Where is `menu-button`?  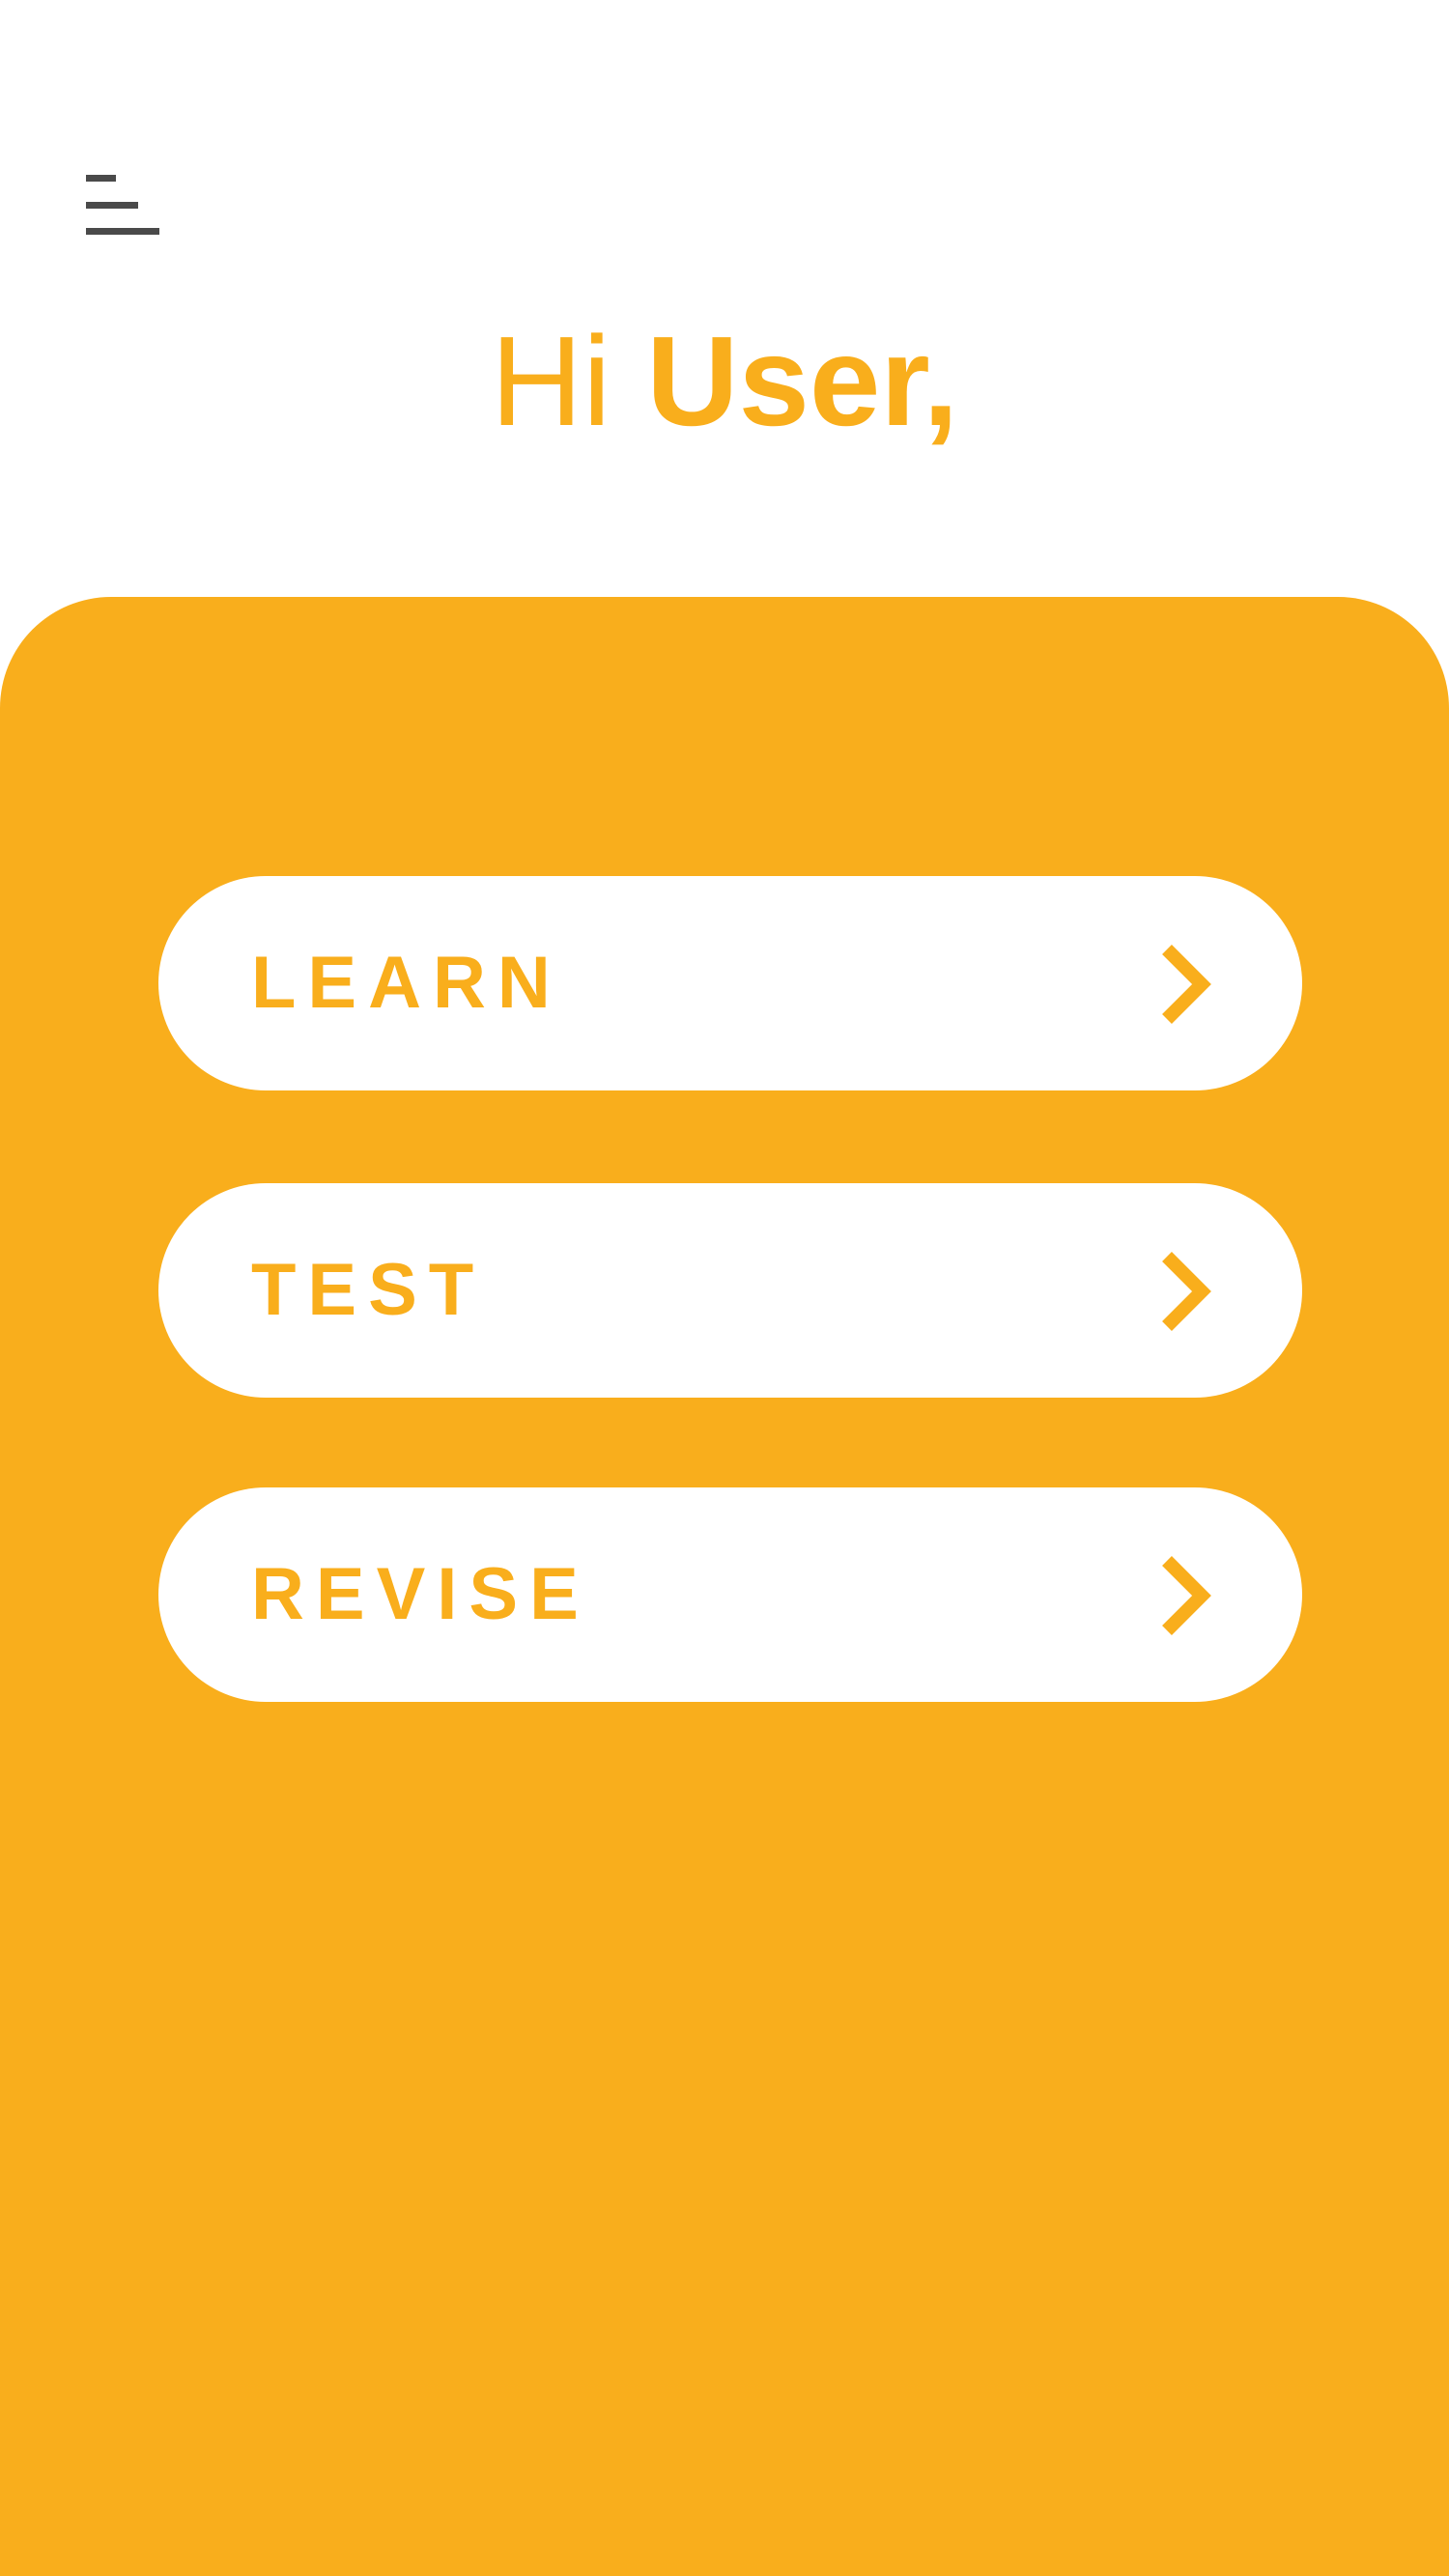 menu-button is located at coordinates (120, 204).